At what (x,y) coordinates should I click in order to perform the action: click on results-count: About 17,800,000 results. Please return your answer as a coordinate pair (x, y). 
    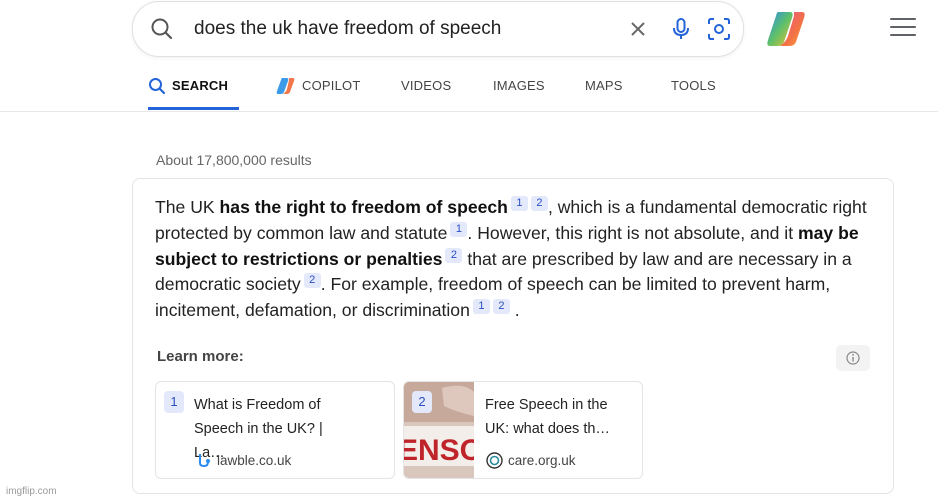
    Looking at the image, I should click on (234, 160).